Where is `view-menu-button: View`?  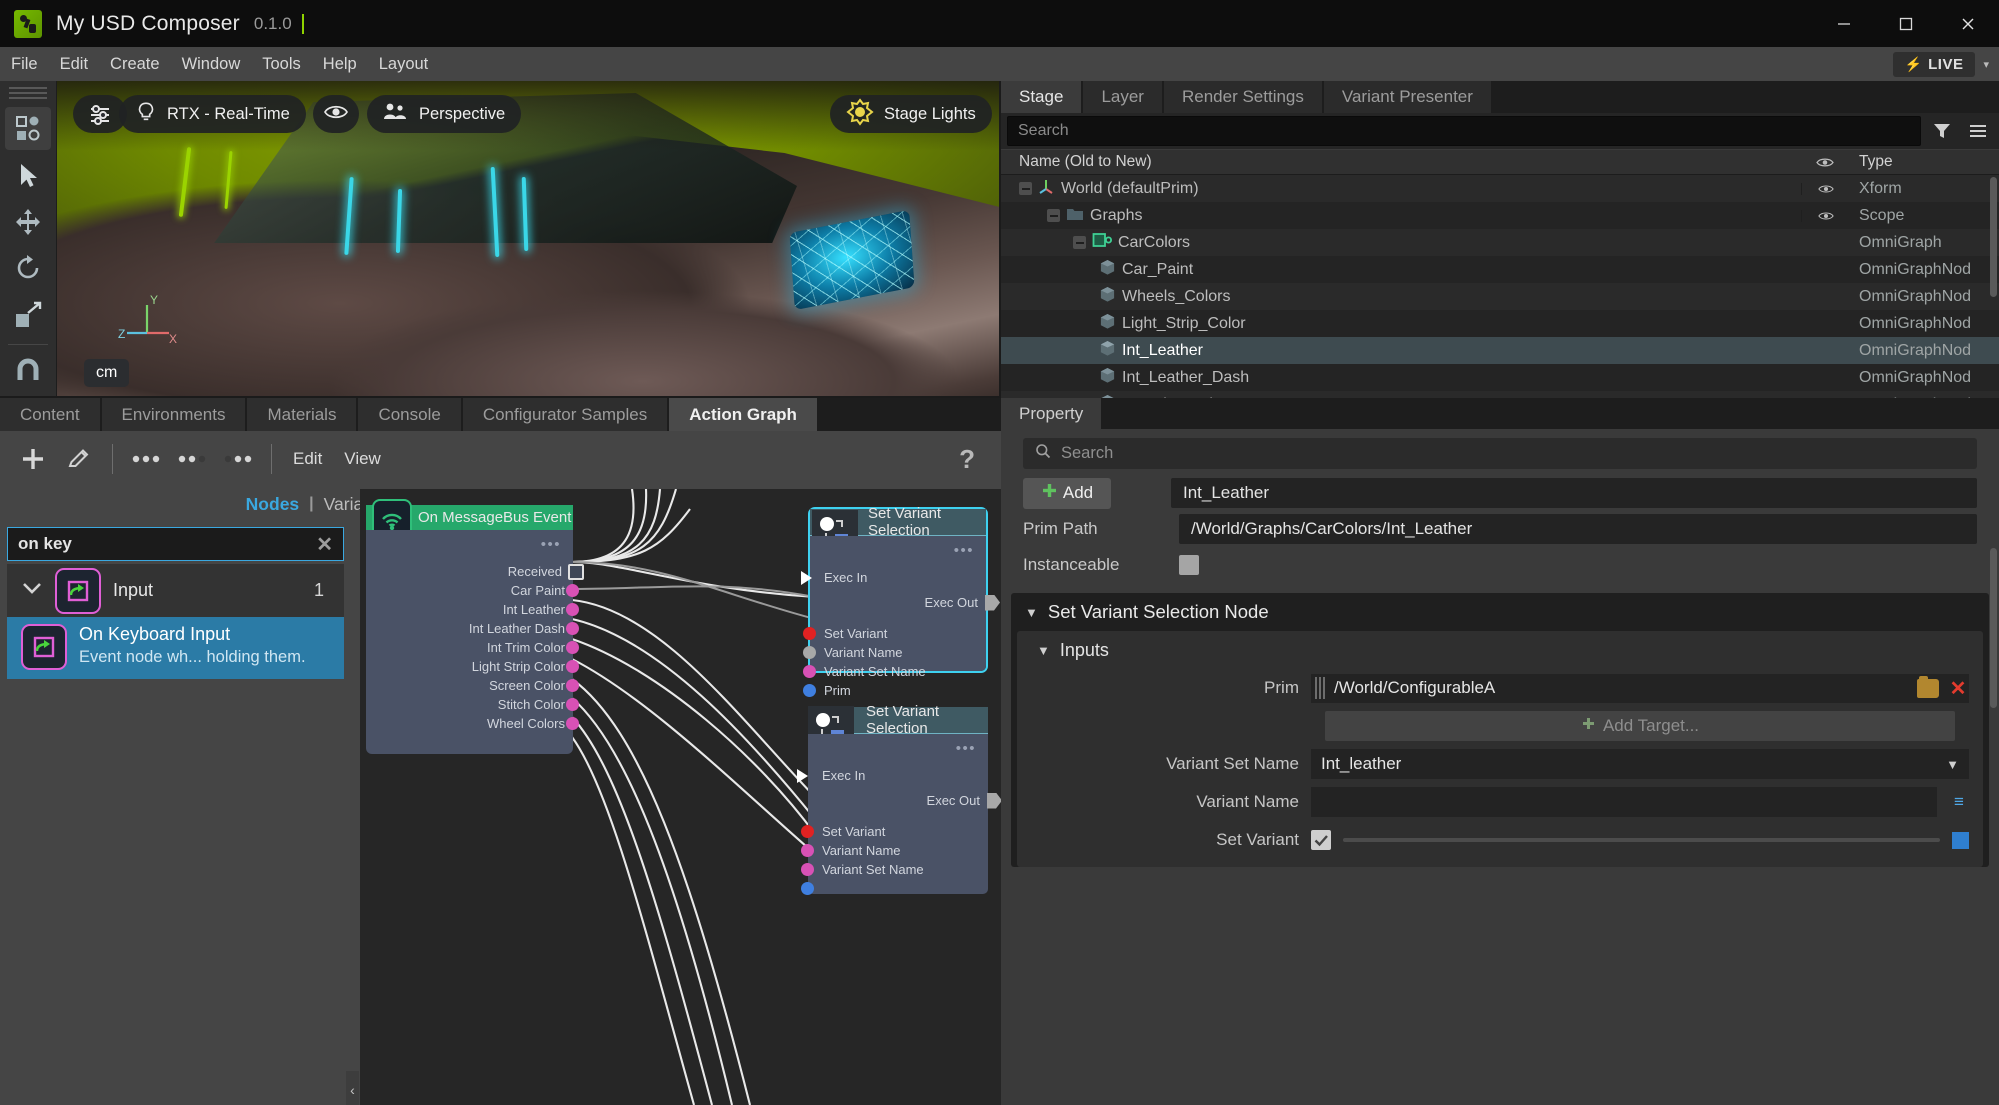
view-menu-button: View is located at coordinates (362, 459).